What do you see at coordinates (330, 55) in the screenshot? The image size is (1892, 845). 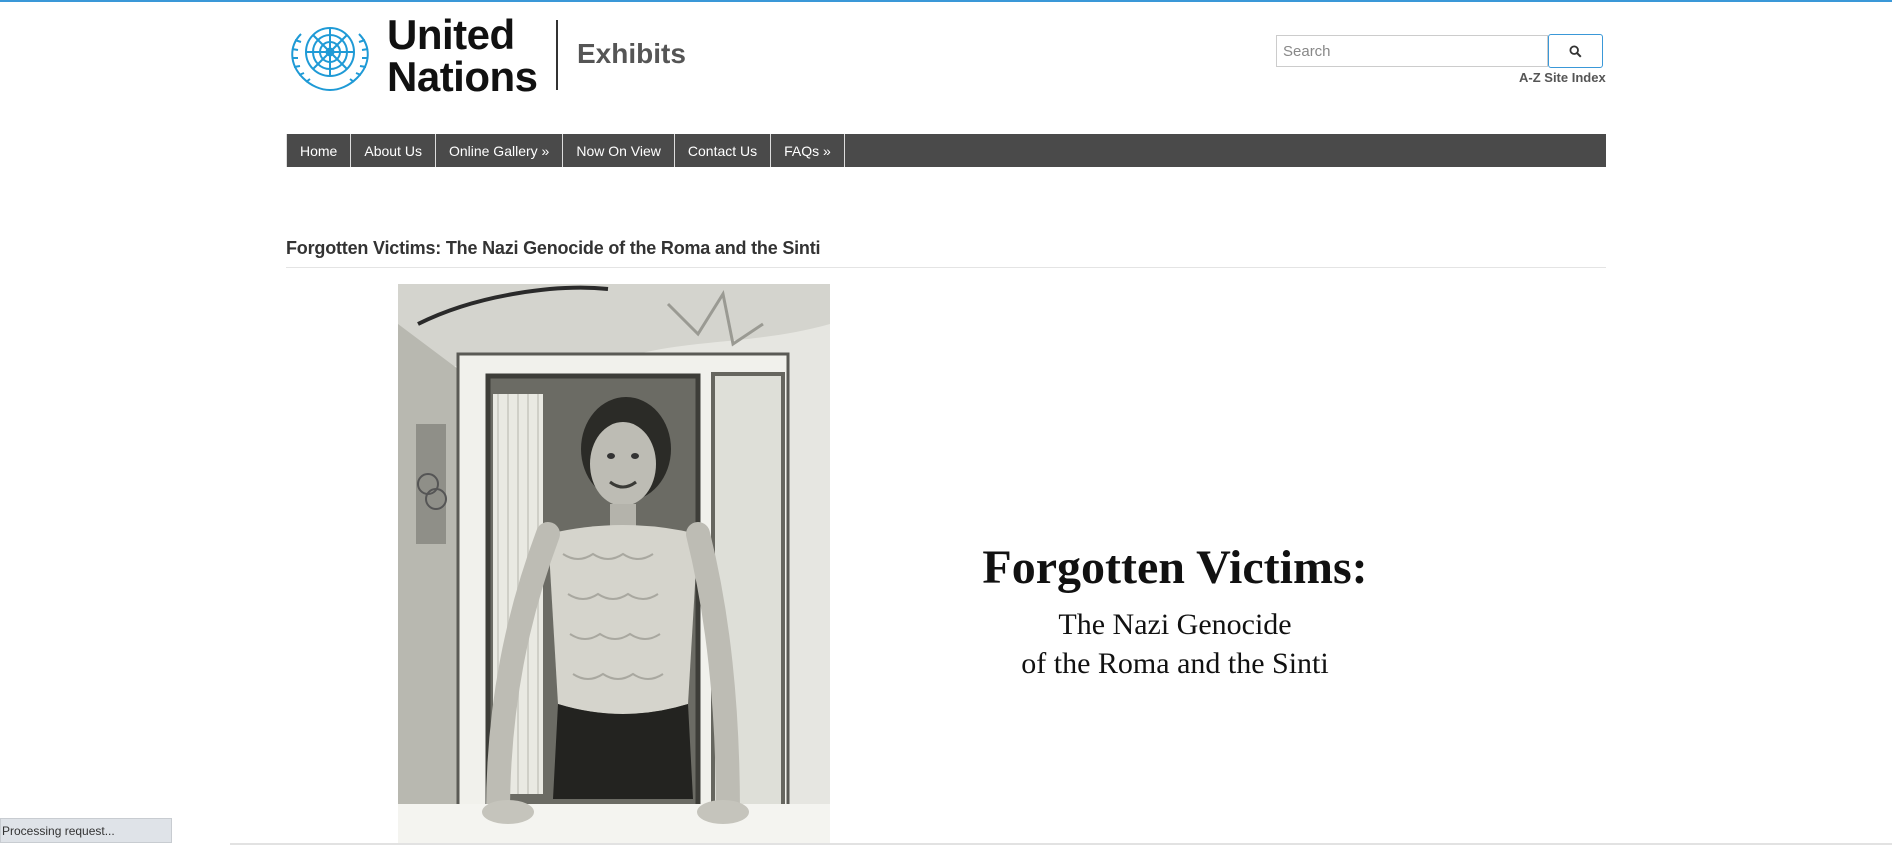 I see `un-emblem-icon` at bounding box center [330, 55].